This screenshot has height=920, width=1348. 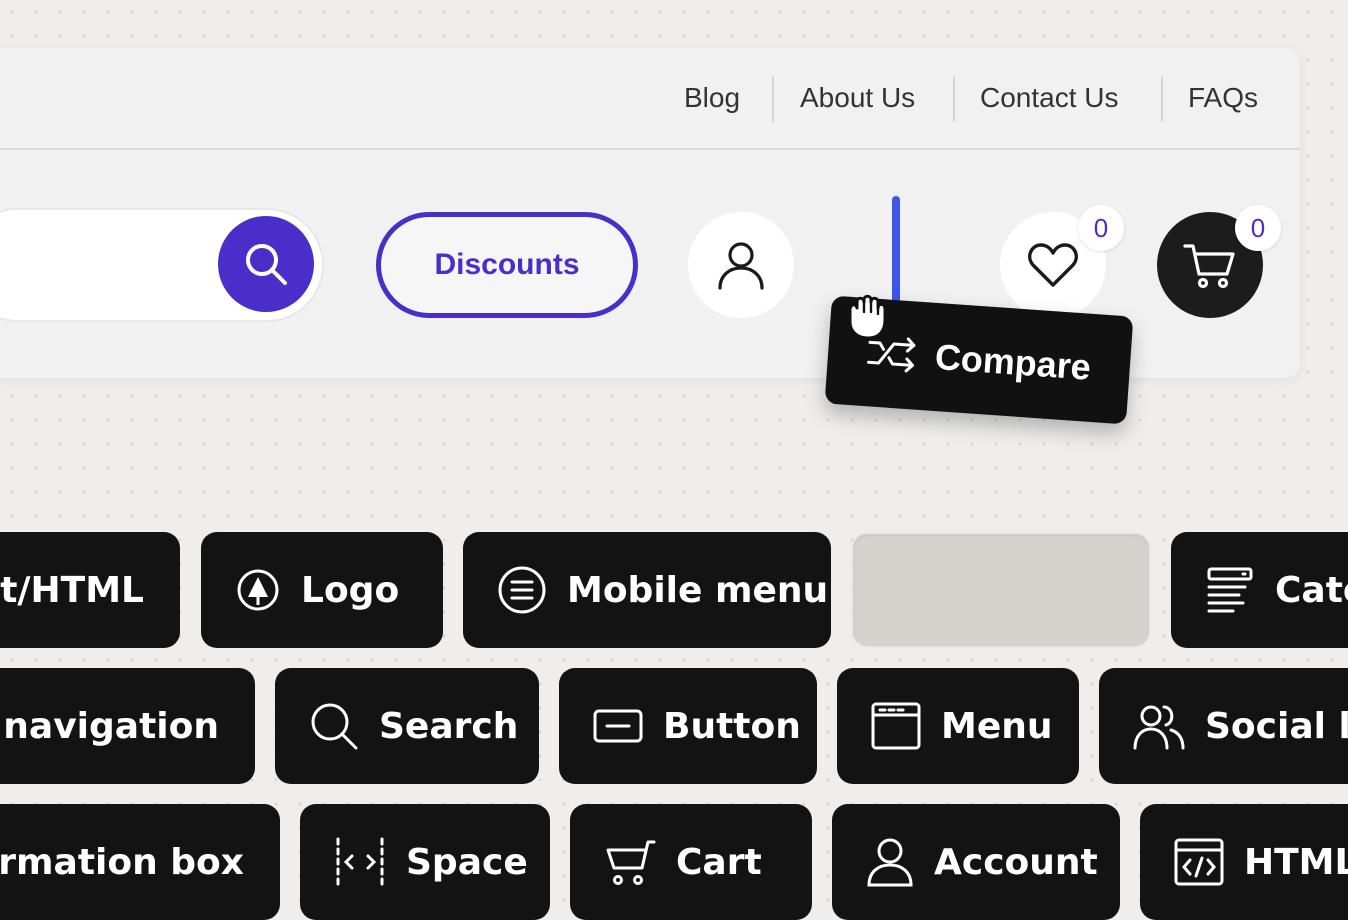 What do you see at coordinates (1276, 726) in the screenshot?
I see `widget-label: Social lir` at bounding box center [1276, 726].